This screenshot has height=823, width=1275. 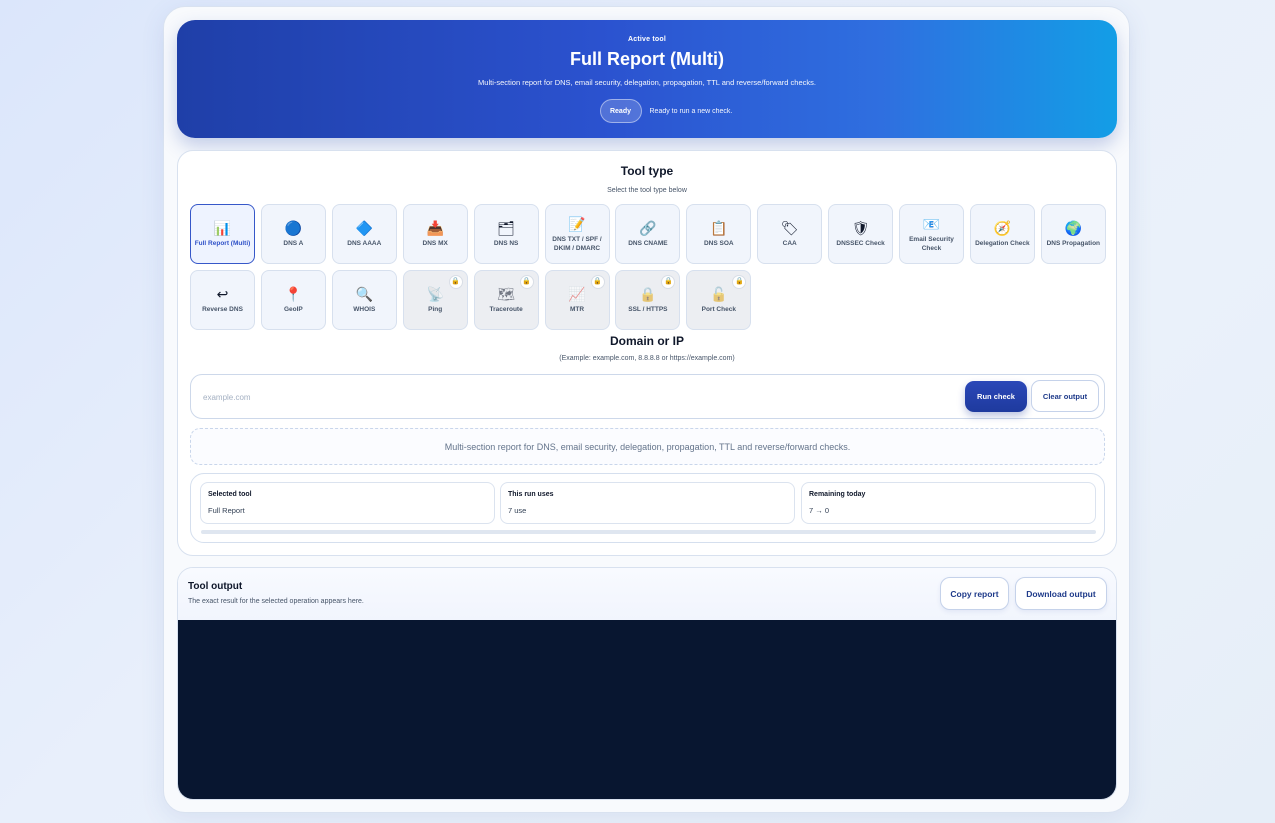 I want to click on tool-tile-label: Email Security Check, so click(x=931, y=243).